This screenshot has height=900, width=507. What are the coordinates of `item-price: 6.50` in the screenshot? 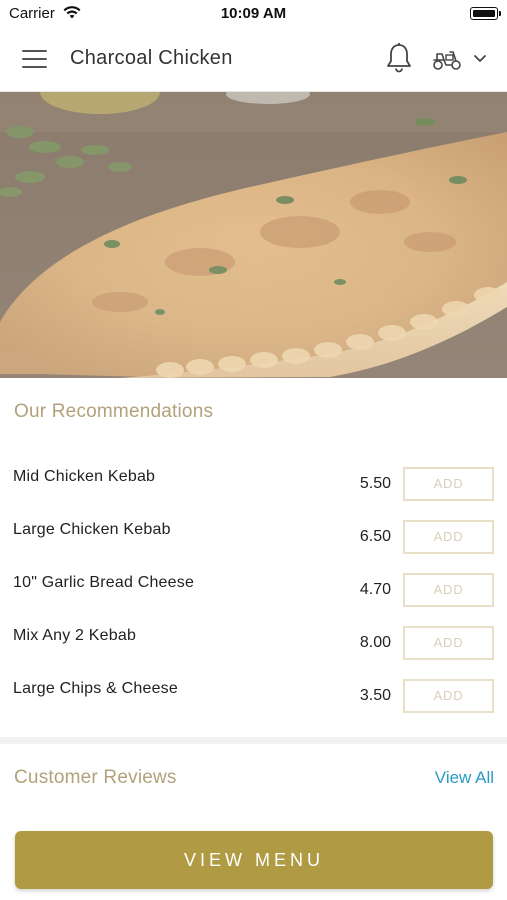 It's located at (375, 536).